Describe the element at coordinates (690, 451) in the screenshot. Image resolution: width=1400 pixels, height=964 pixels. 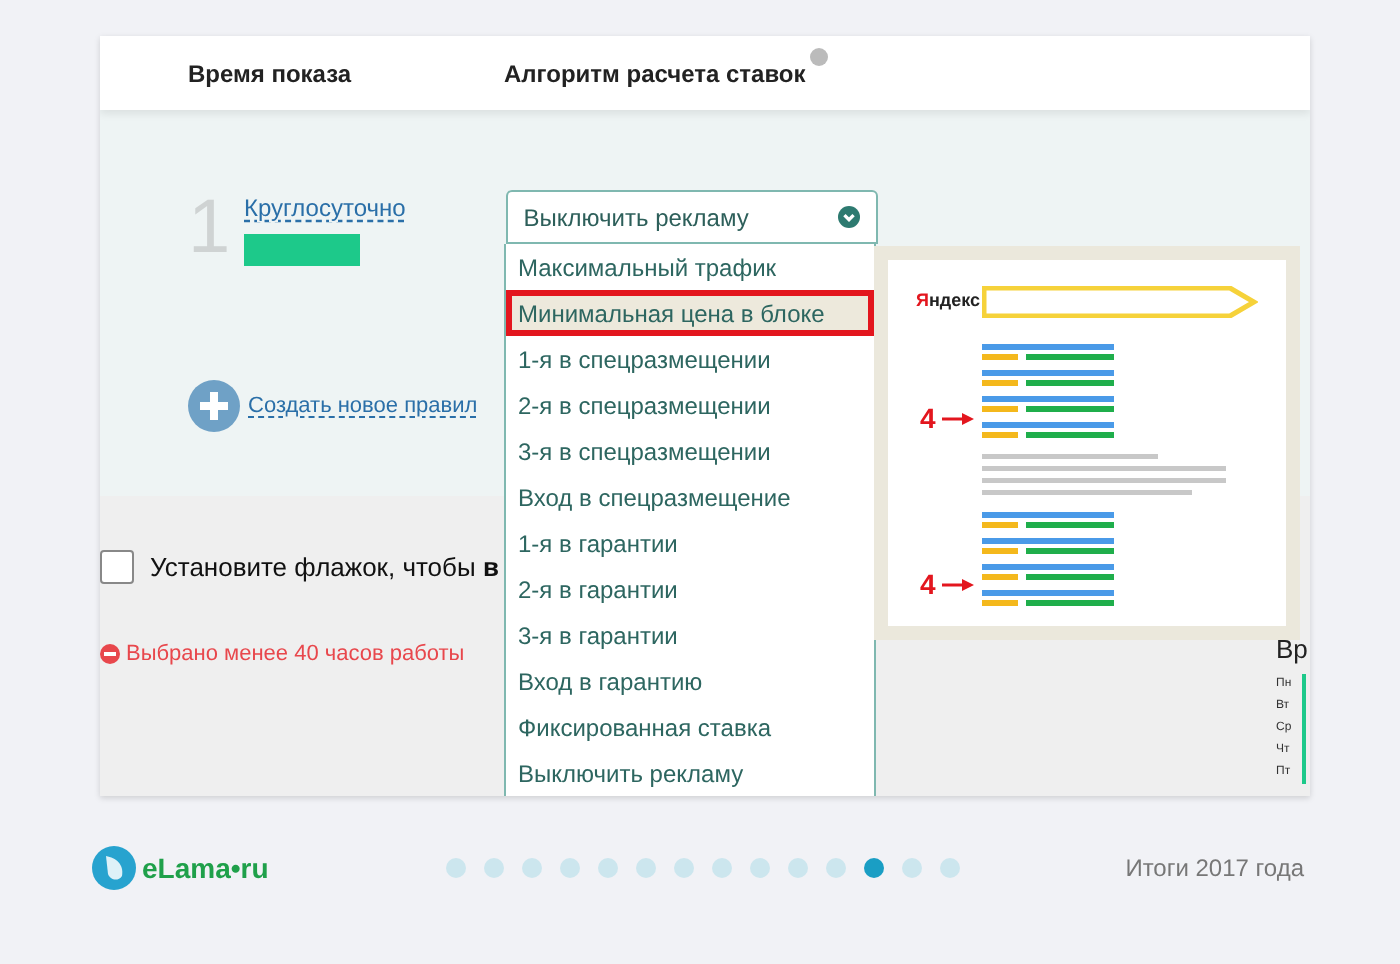
I see `option-item: 3-я в спецразмещении` at that location.